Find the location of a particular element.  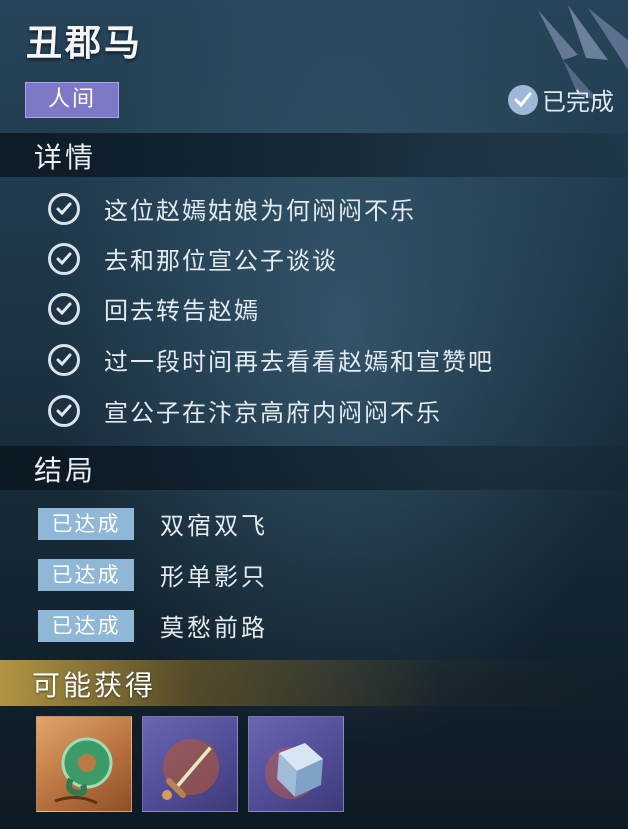

details-title: 详情 is located at coordinates (65, 157).